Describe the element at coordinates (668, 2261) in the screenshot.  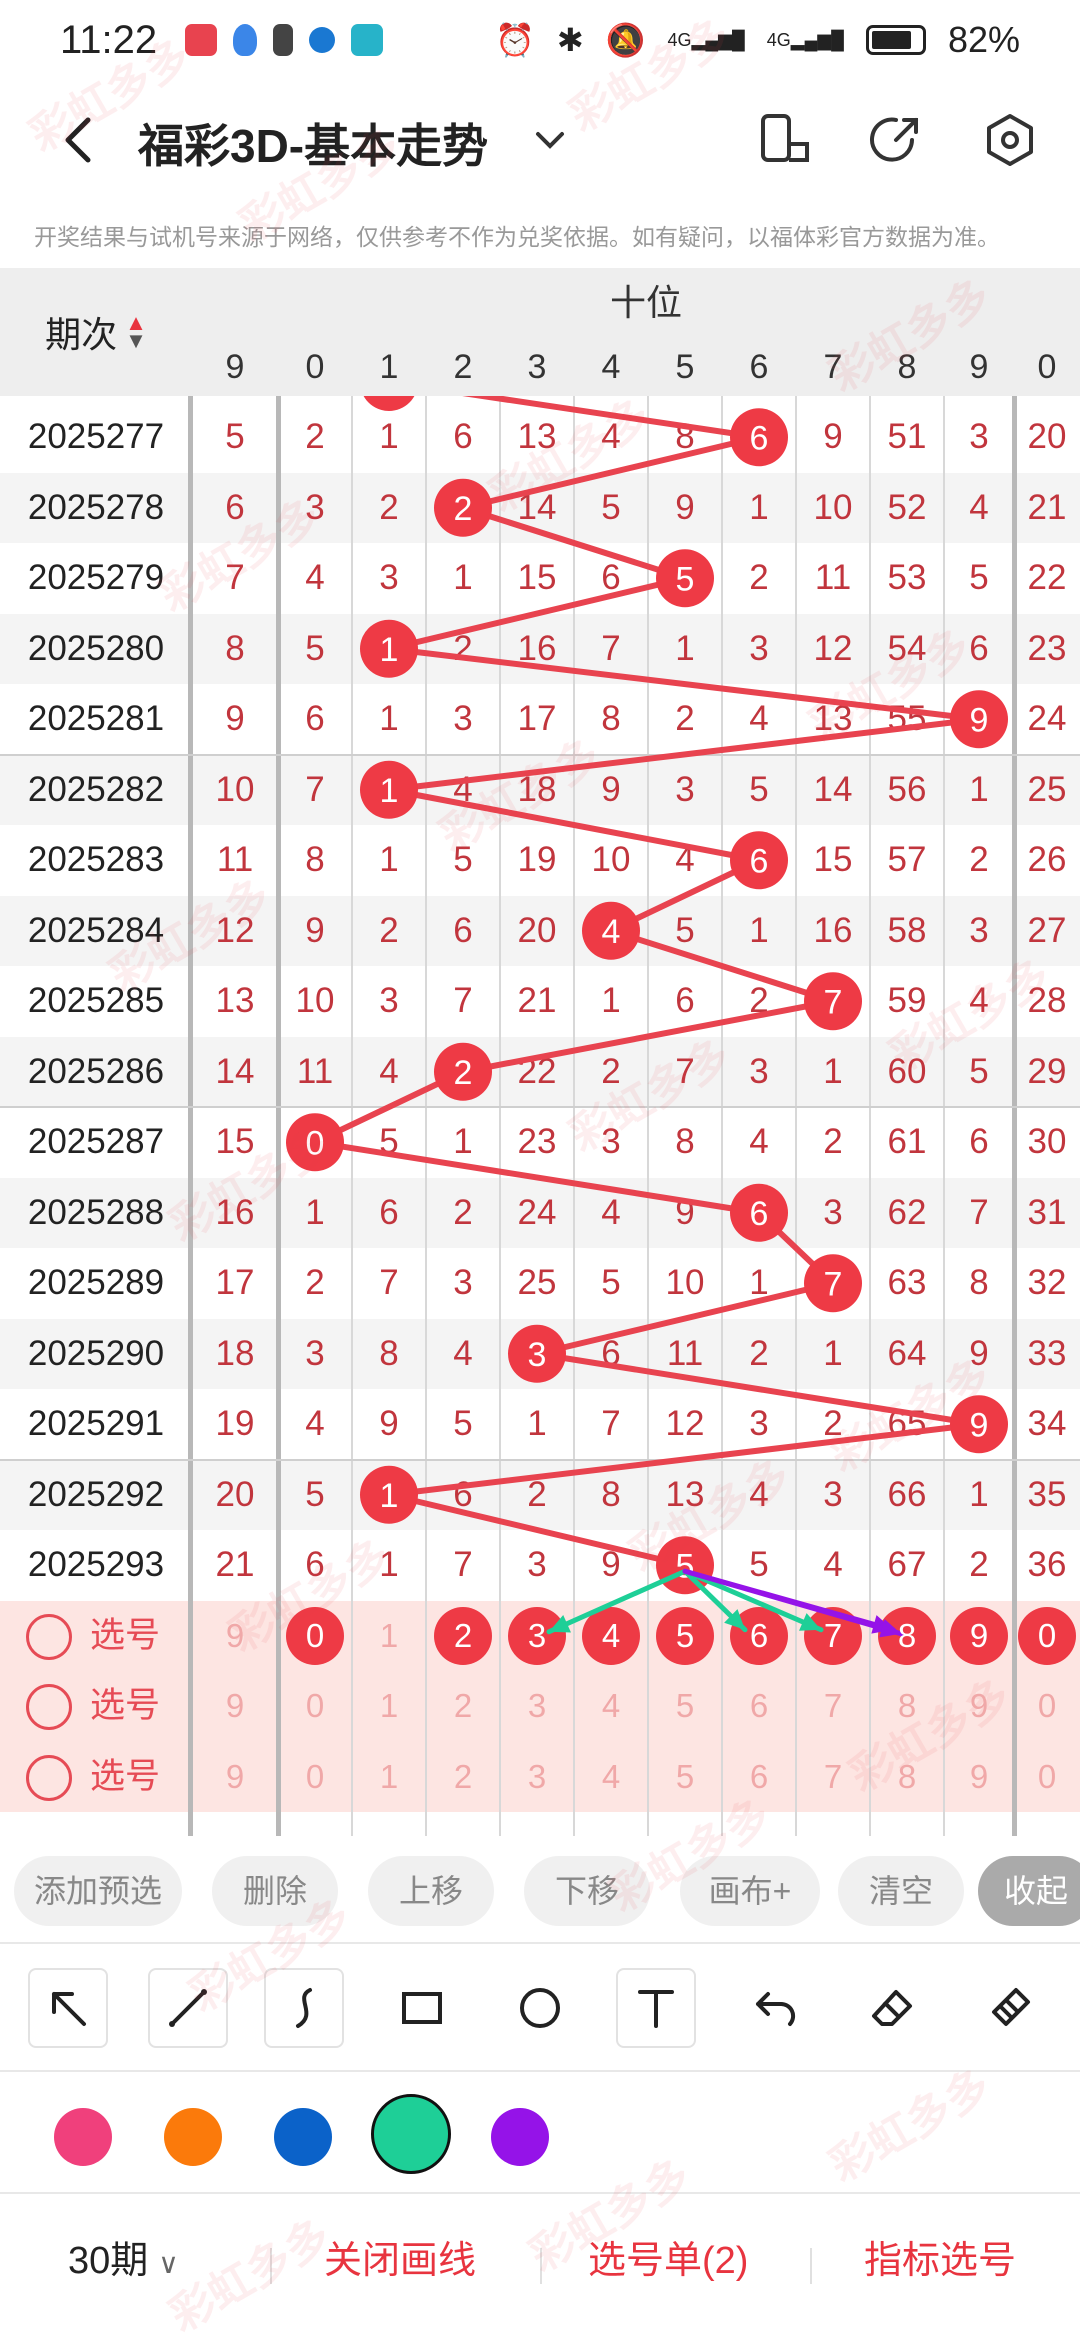
I see `pick-list-button: 选号单(2)` at that location.